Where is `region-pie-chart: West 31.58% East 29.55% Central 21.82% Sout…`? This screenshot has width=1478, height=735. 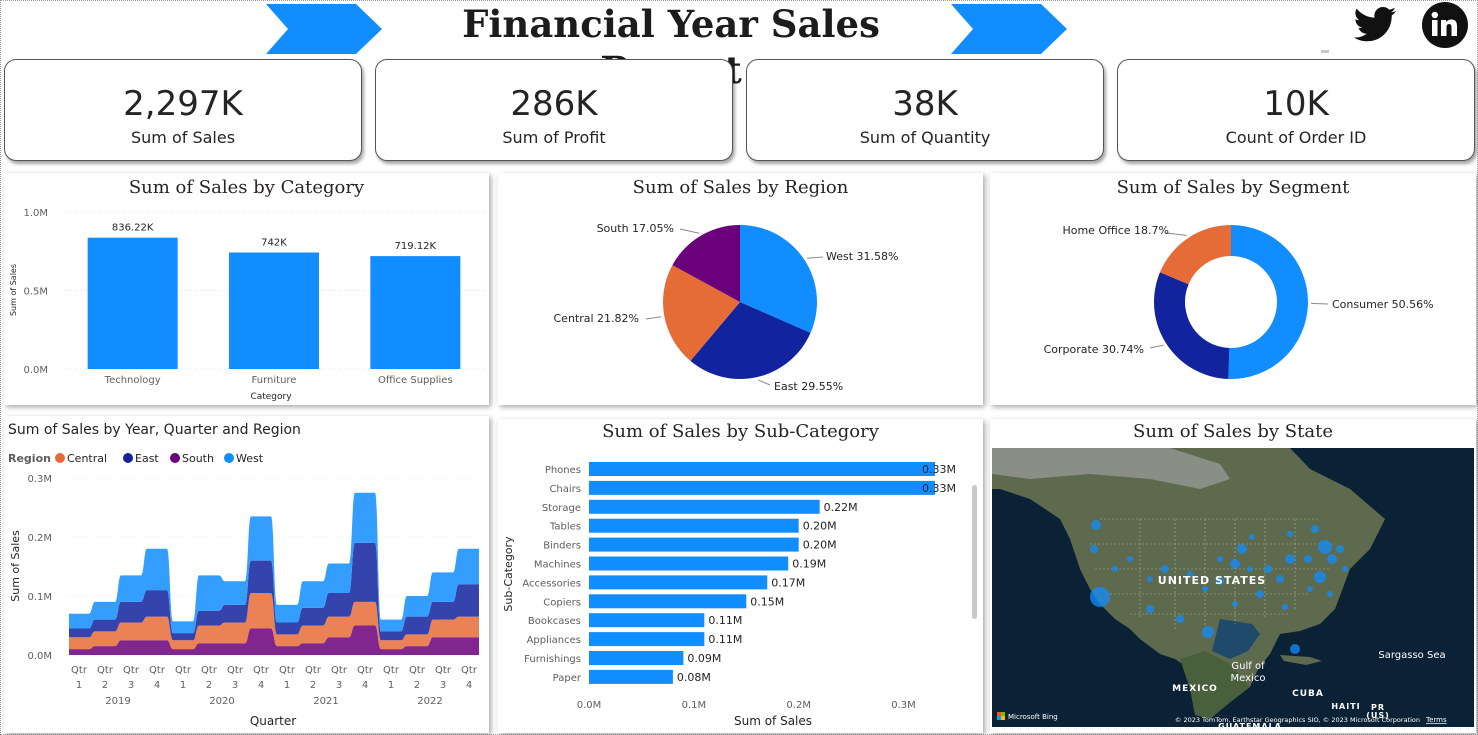 region-pie-chart: West 31.58% East 29.55% Central 21.82% Sout… is located at coordinates (726, 307).